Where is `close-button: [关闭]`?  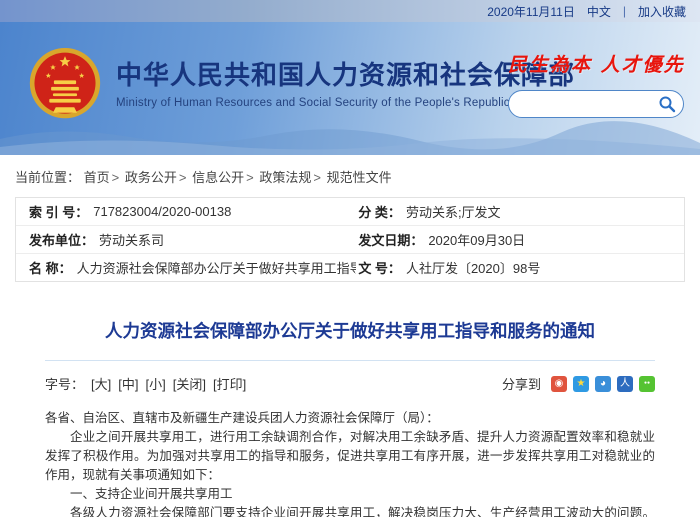 close-button: [关闭] is located at coordinates (189, 383).